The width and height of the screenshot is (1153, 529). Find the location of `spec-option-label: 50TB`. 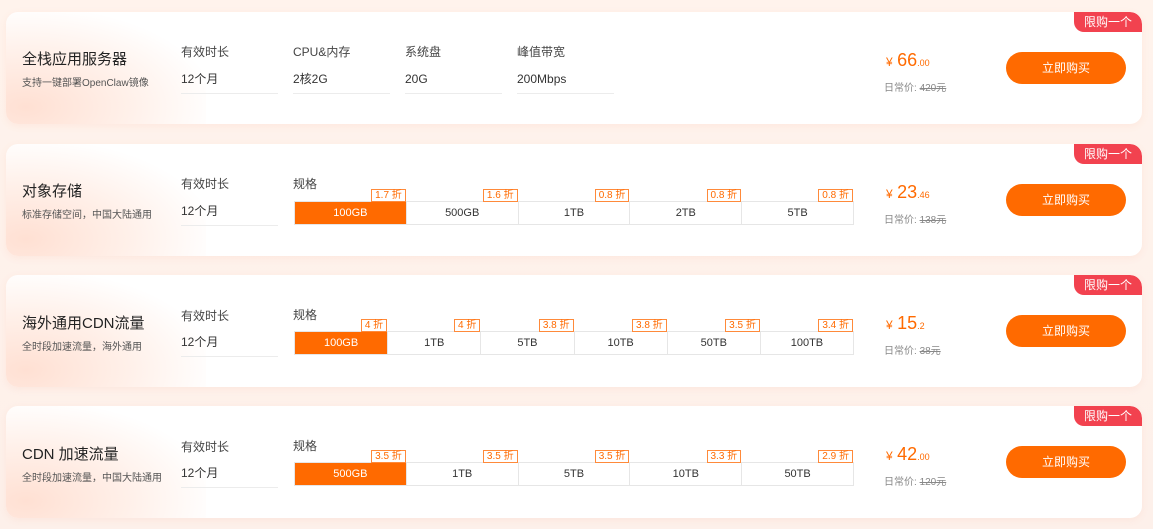

spec-option-label: 50TB is located at coordinates (713, 343).